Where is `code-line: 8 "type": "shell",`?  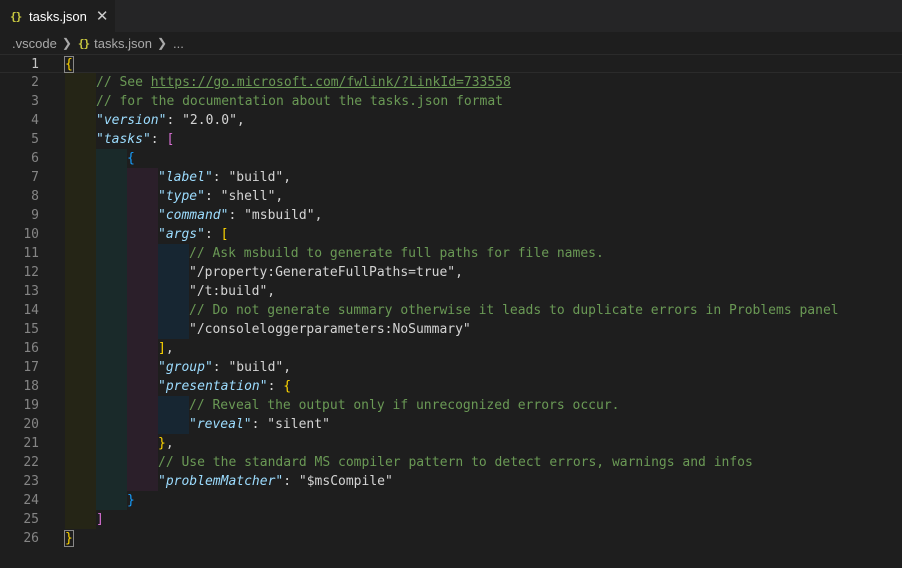 code-line: 8 "type": "shell", is located at coordinates (451, 196).